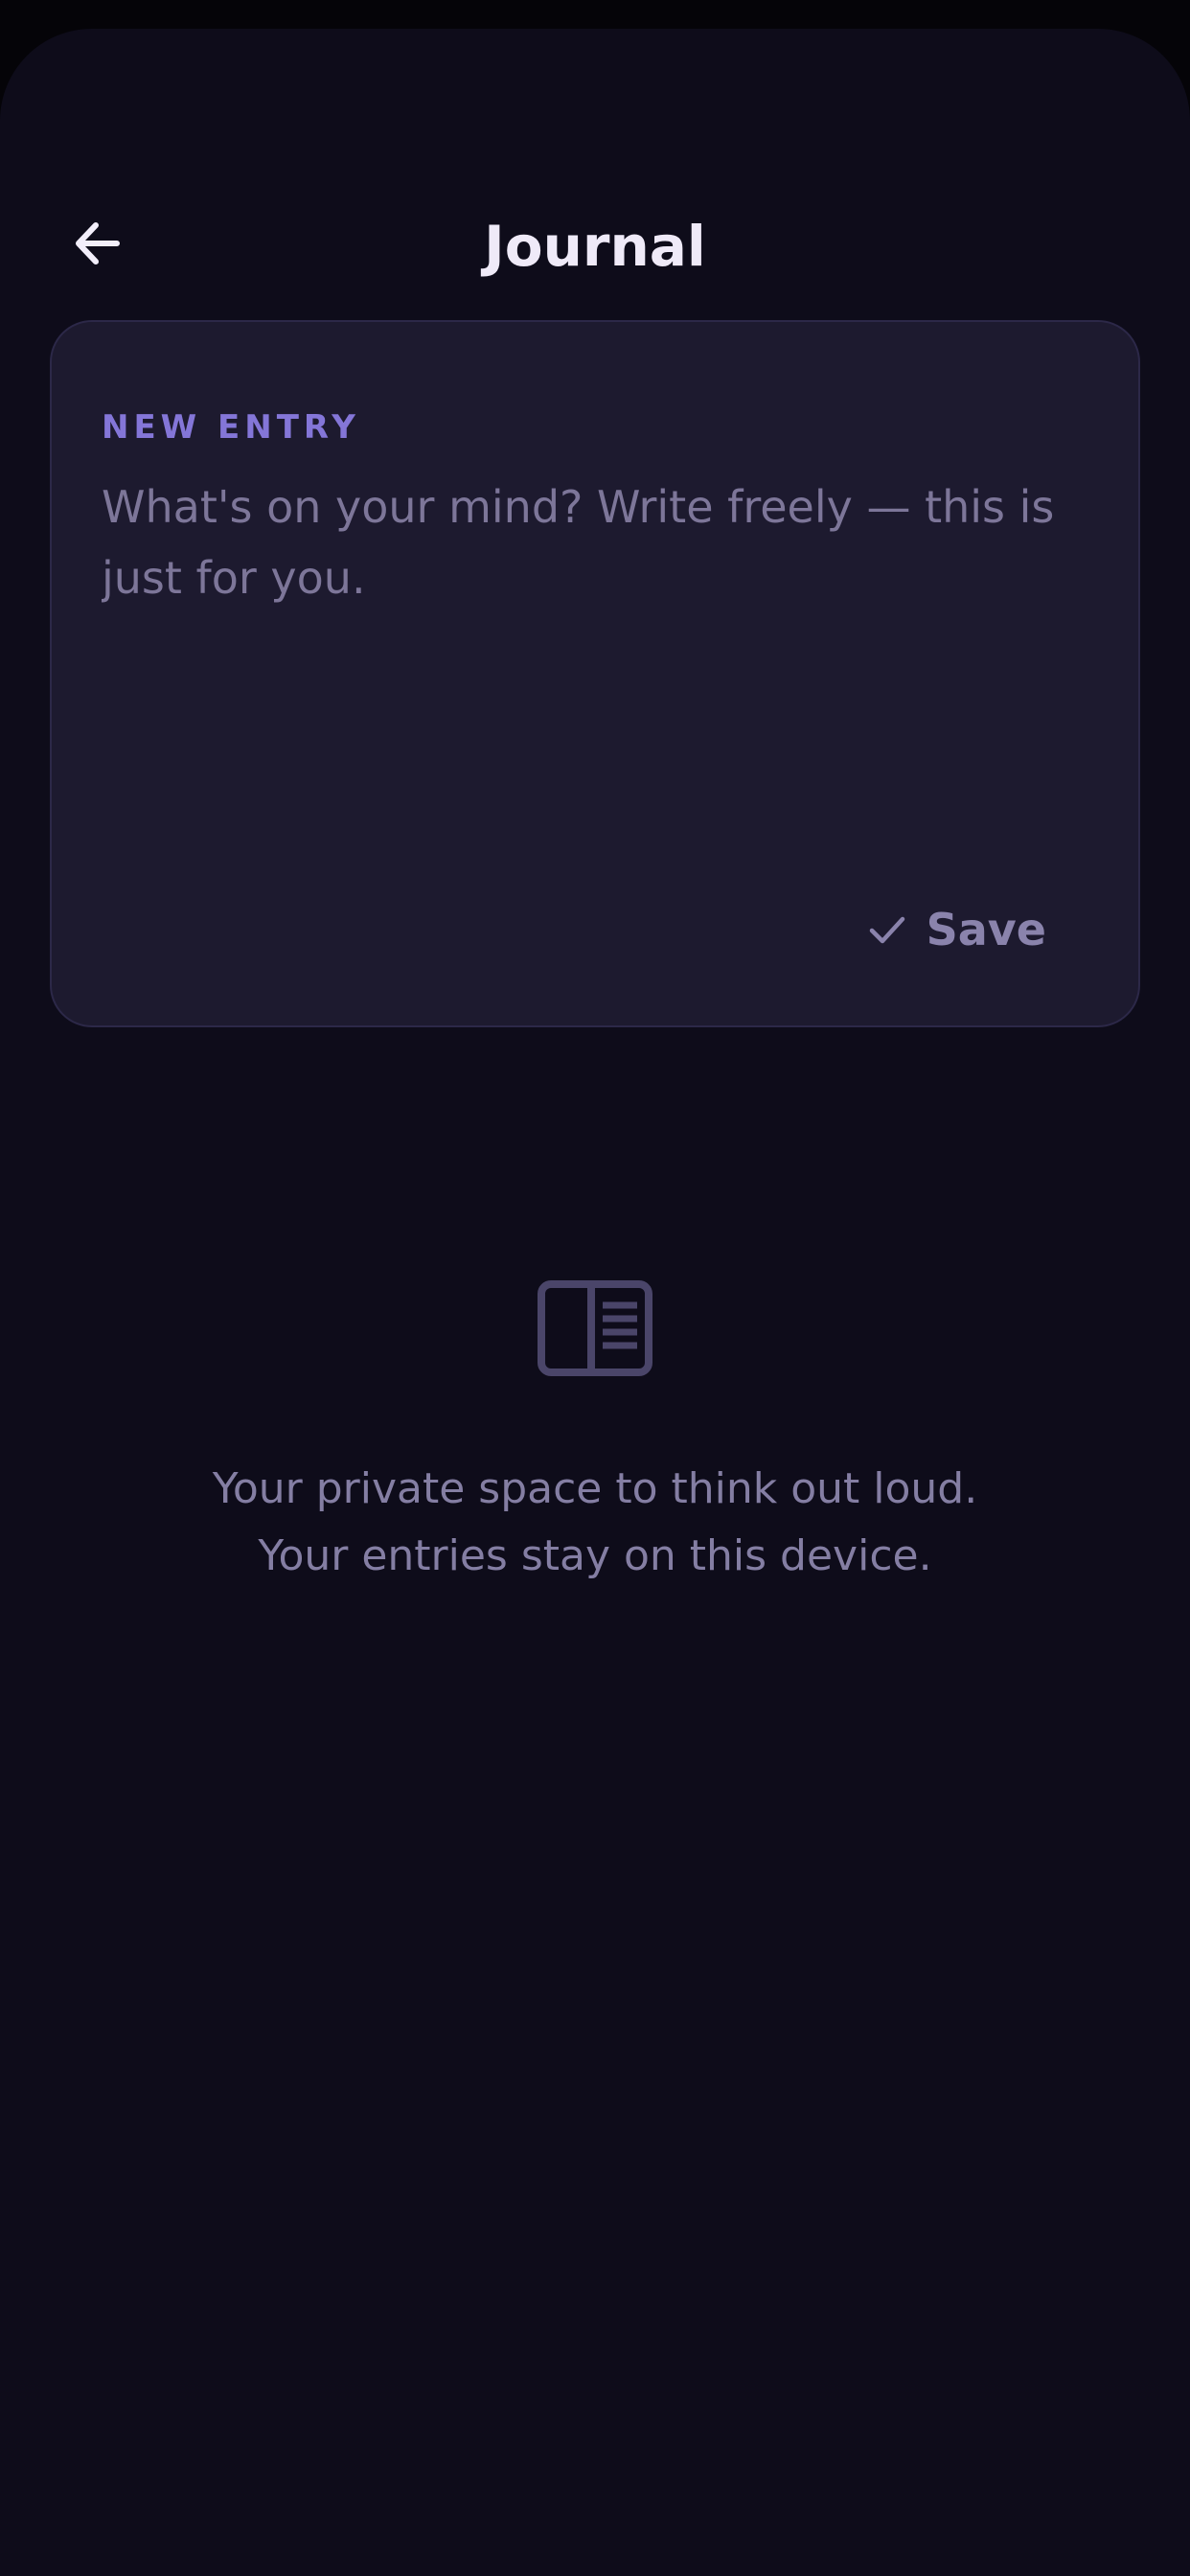 The image size is (1190, 2576). I want to click on empty-state-subtext: Your entries stay on this device., so click(595, 1555).